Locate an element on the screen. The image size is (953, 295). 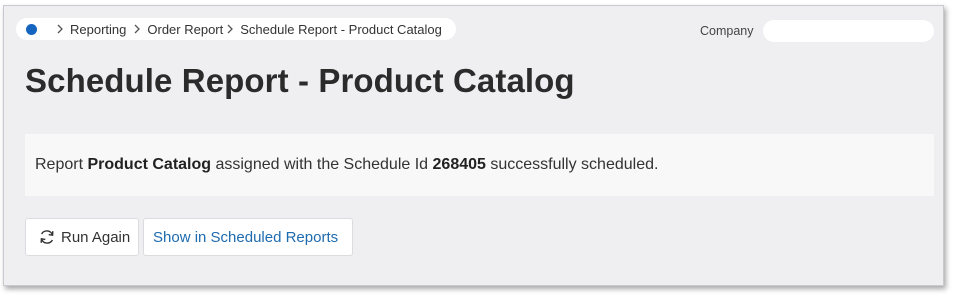
message-report-name: Product Catalog is located at coordinates (149, 164).